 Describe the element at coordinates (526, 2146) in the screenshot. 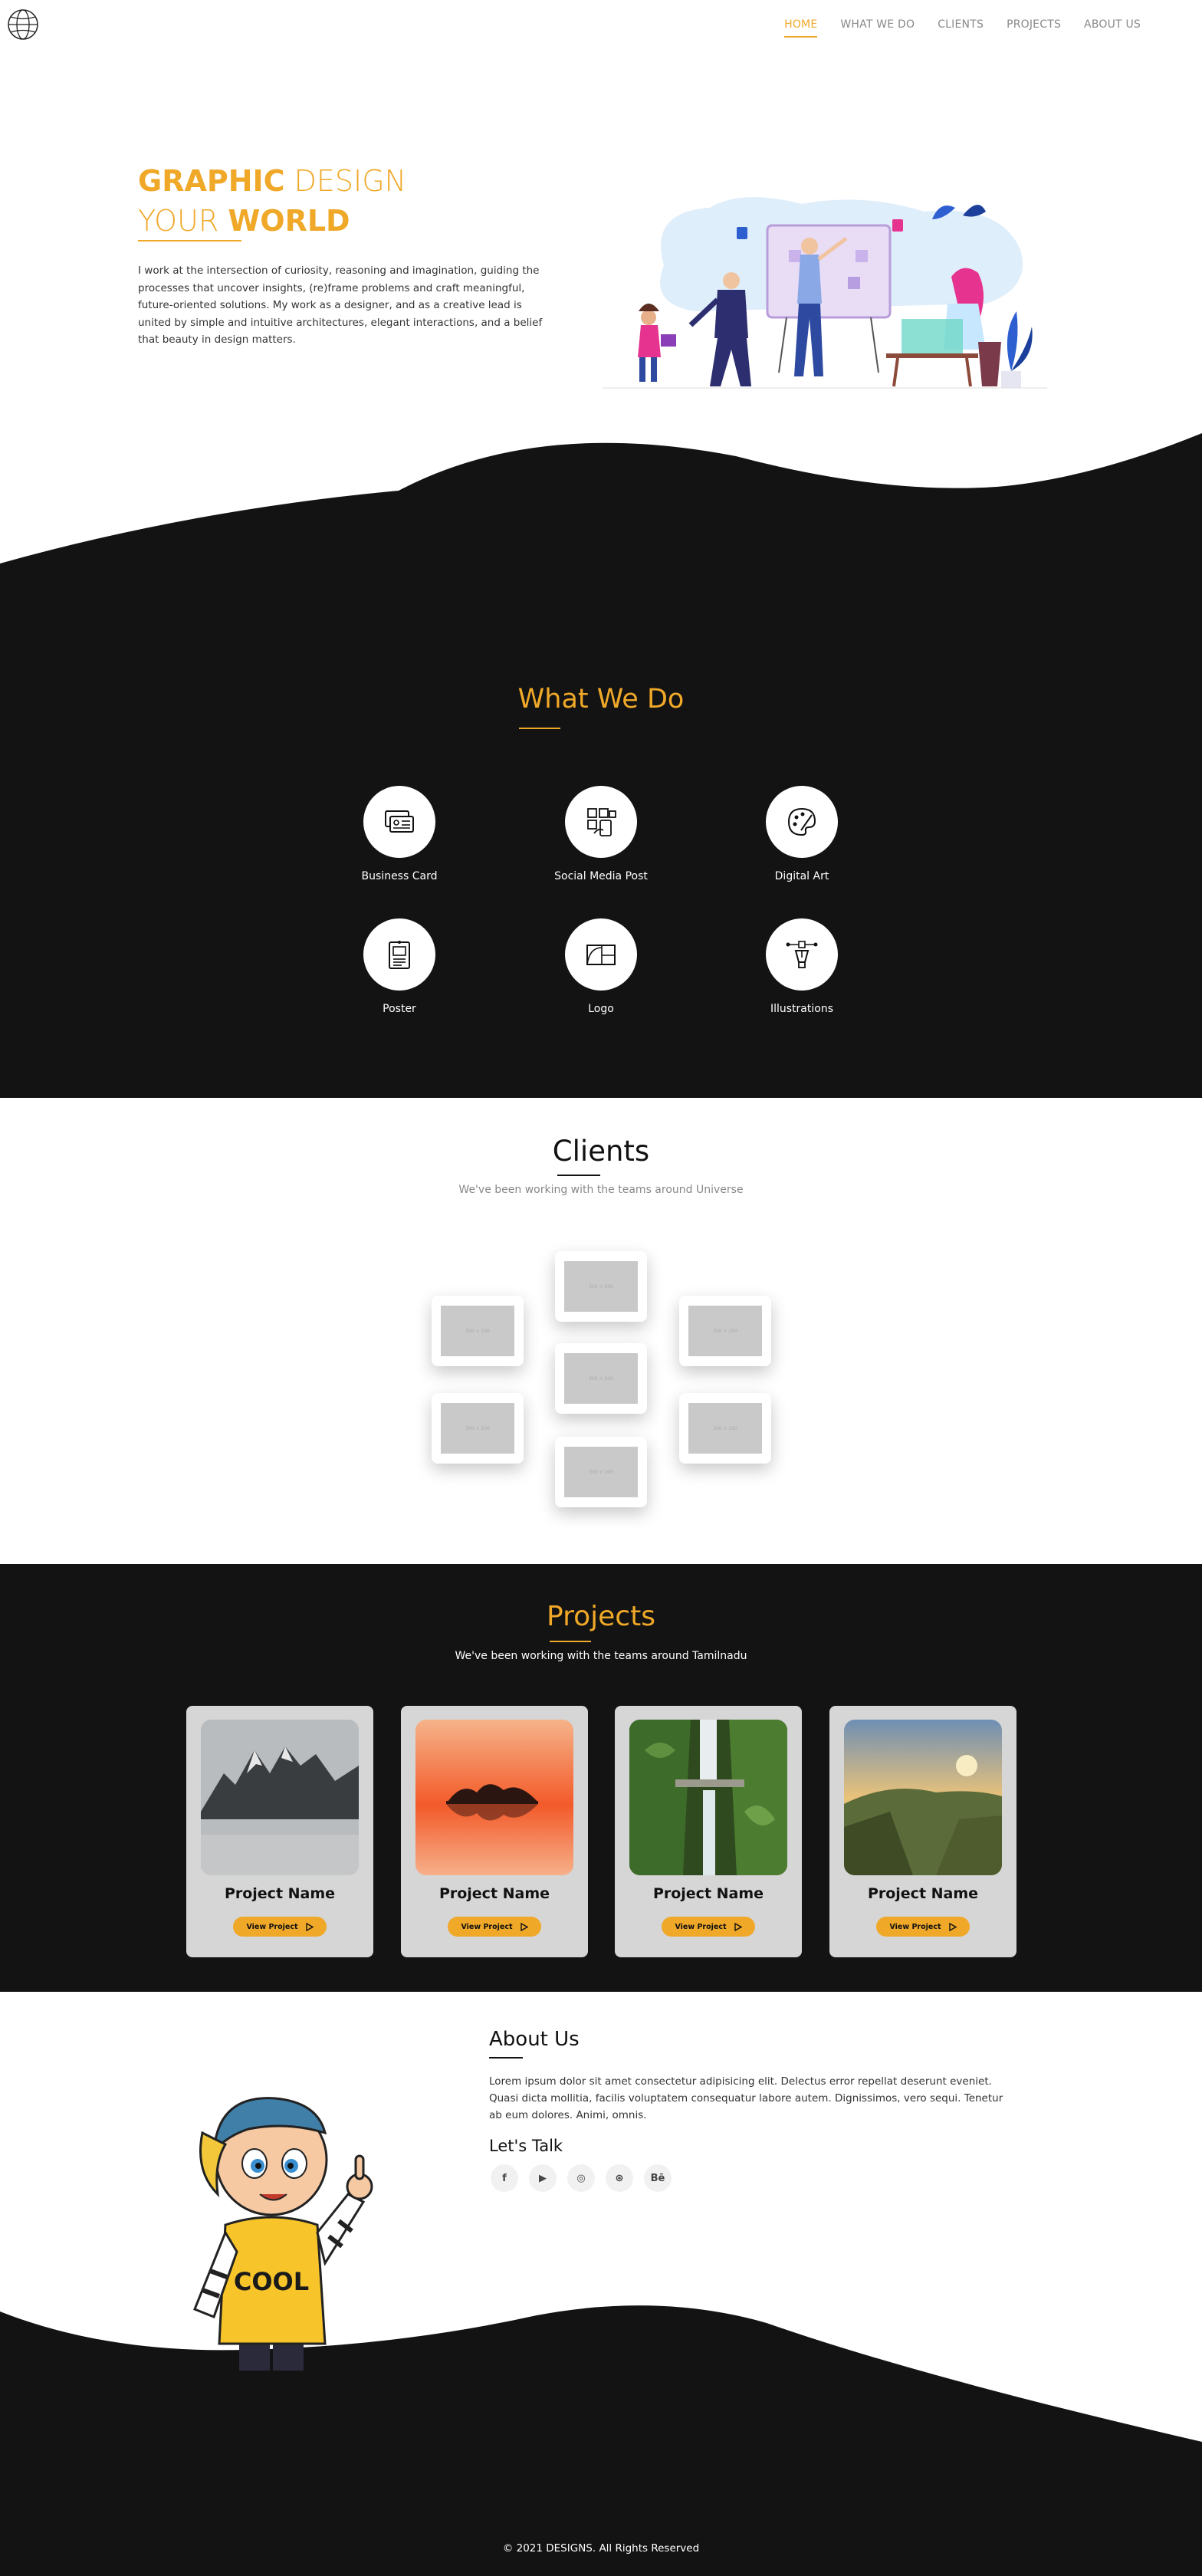

I see `lets-talk-title: Let's Talk` at that location.